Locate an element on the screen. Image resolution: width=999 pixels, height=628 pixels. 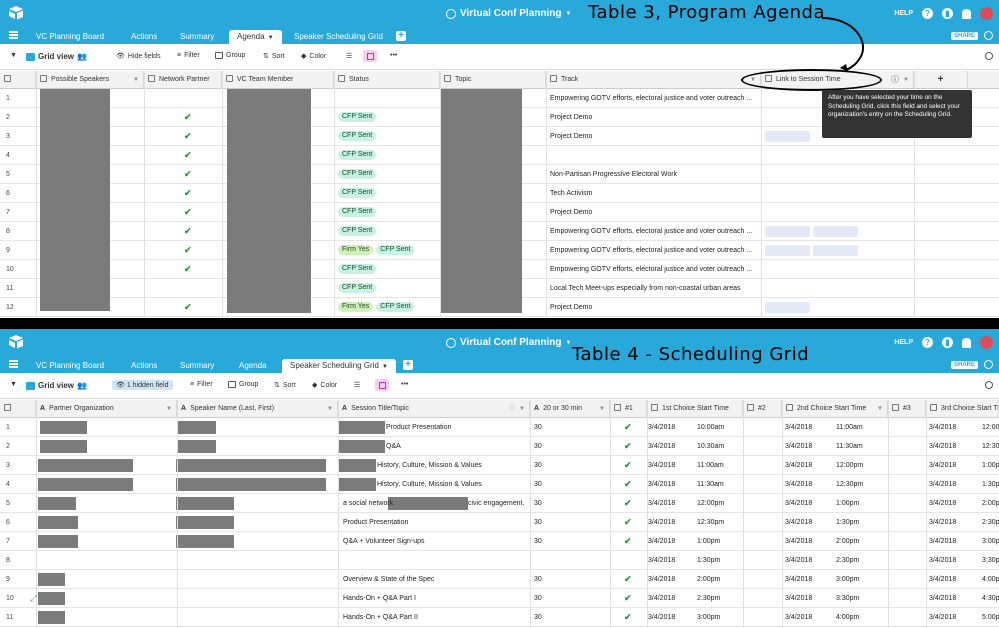
color-button: ◆ Color is located at coordinates (313, 56).